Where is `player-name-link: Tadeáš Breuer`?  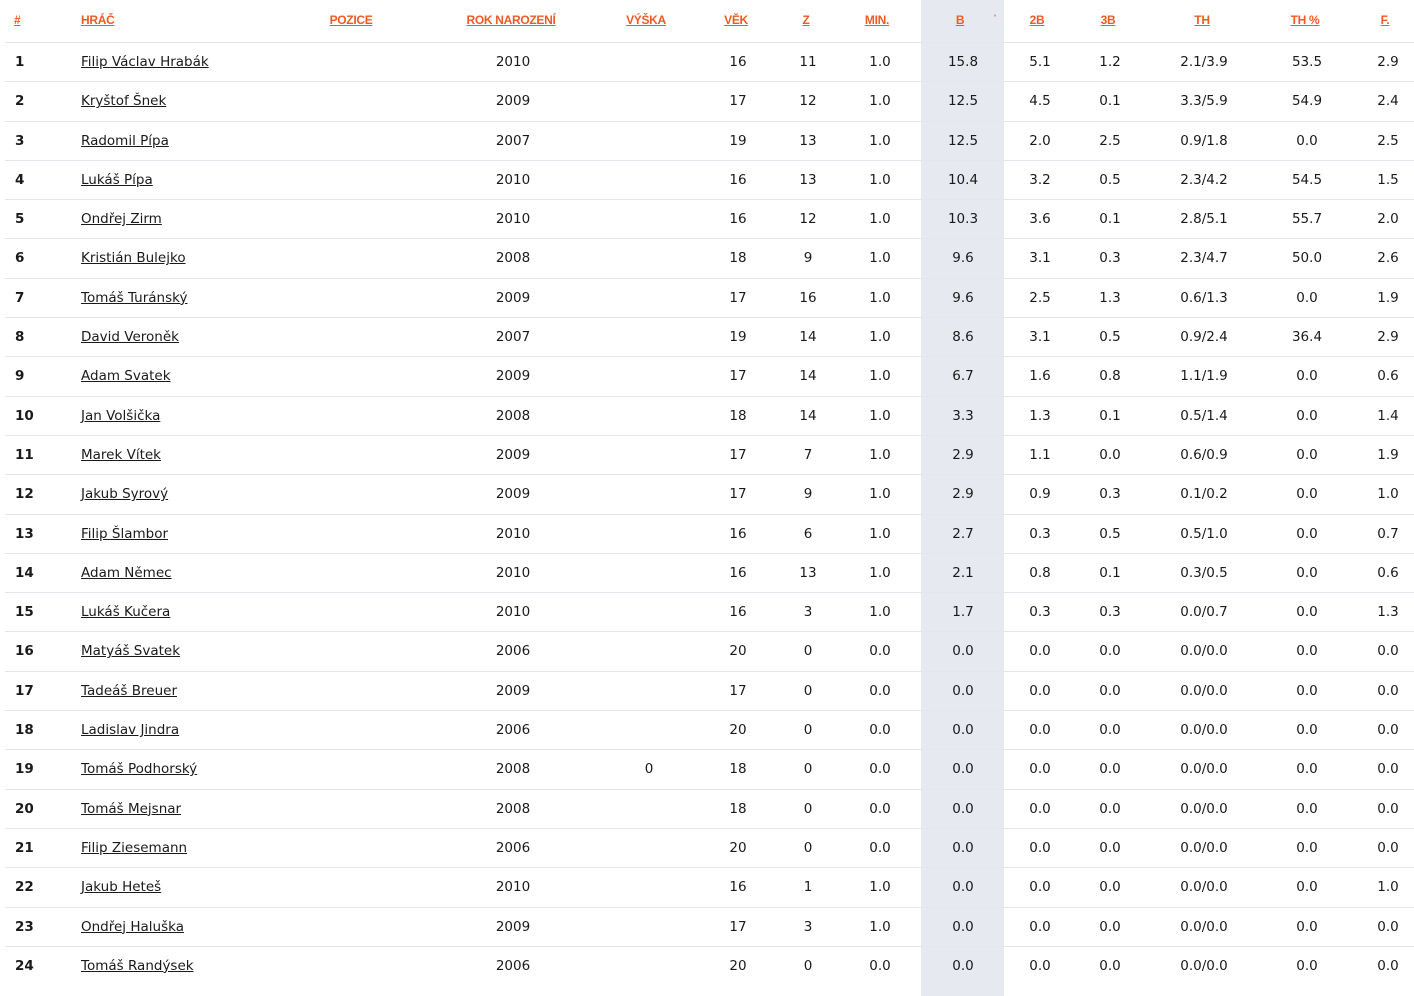
player-name-link: Tadeáš Breuer is located at coordinates (129, 691).